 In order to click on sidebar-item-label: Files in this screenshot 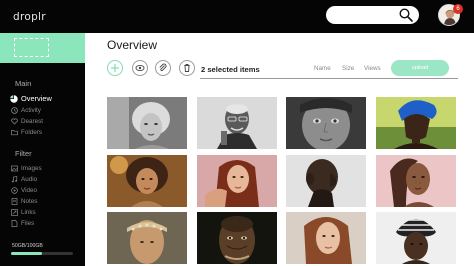, I will do `click(28, 223)`.